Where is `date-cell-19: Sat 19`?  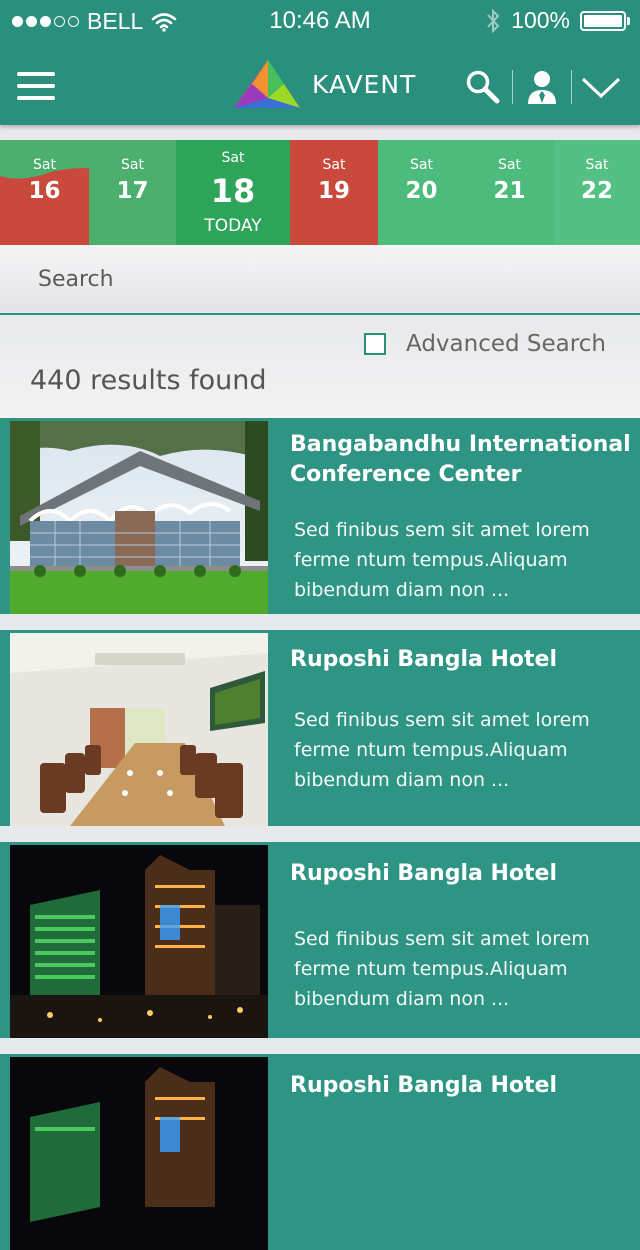
date-cell-19: Sat 19 is located at coordinates (334, 192).